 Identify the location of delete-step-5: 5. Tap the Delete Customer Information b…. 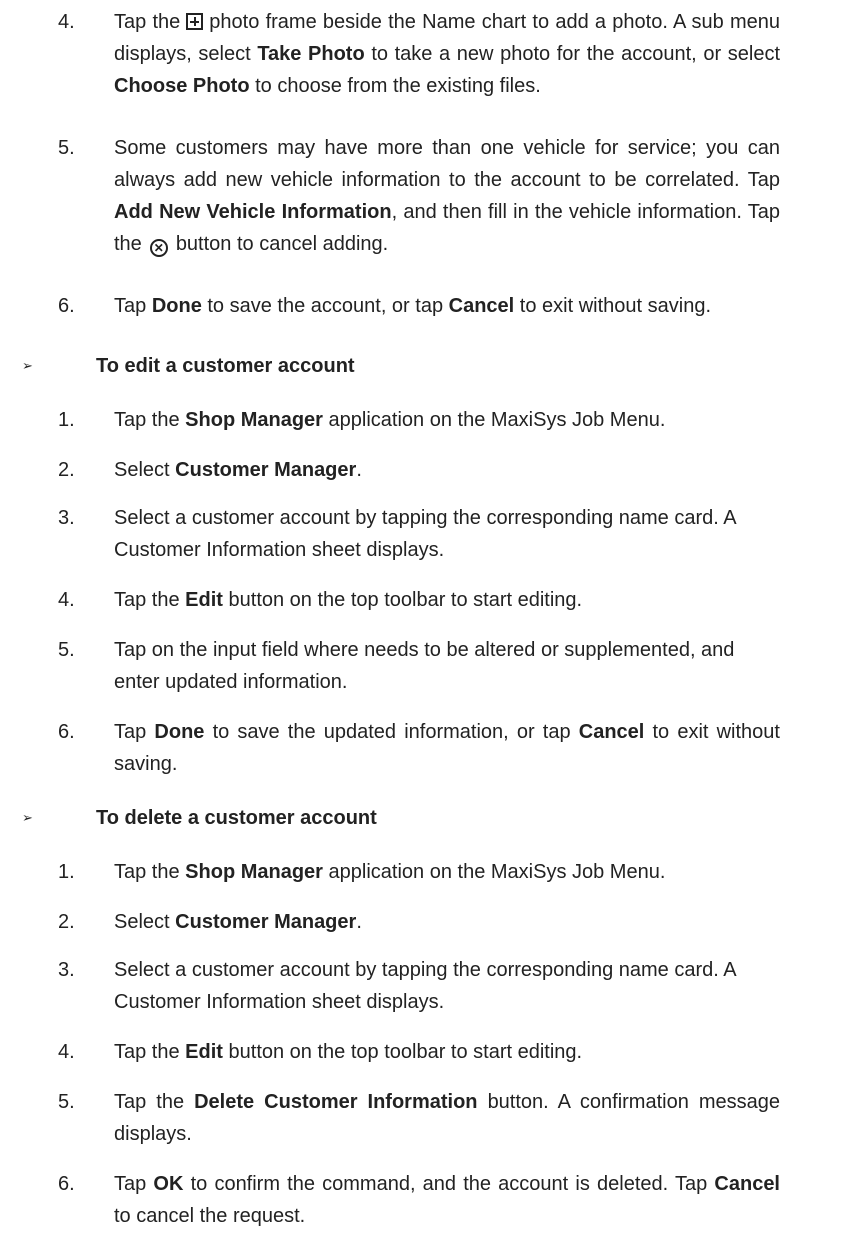
(419, 1118).